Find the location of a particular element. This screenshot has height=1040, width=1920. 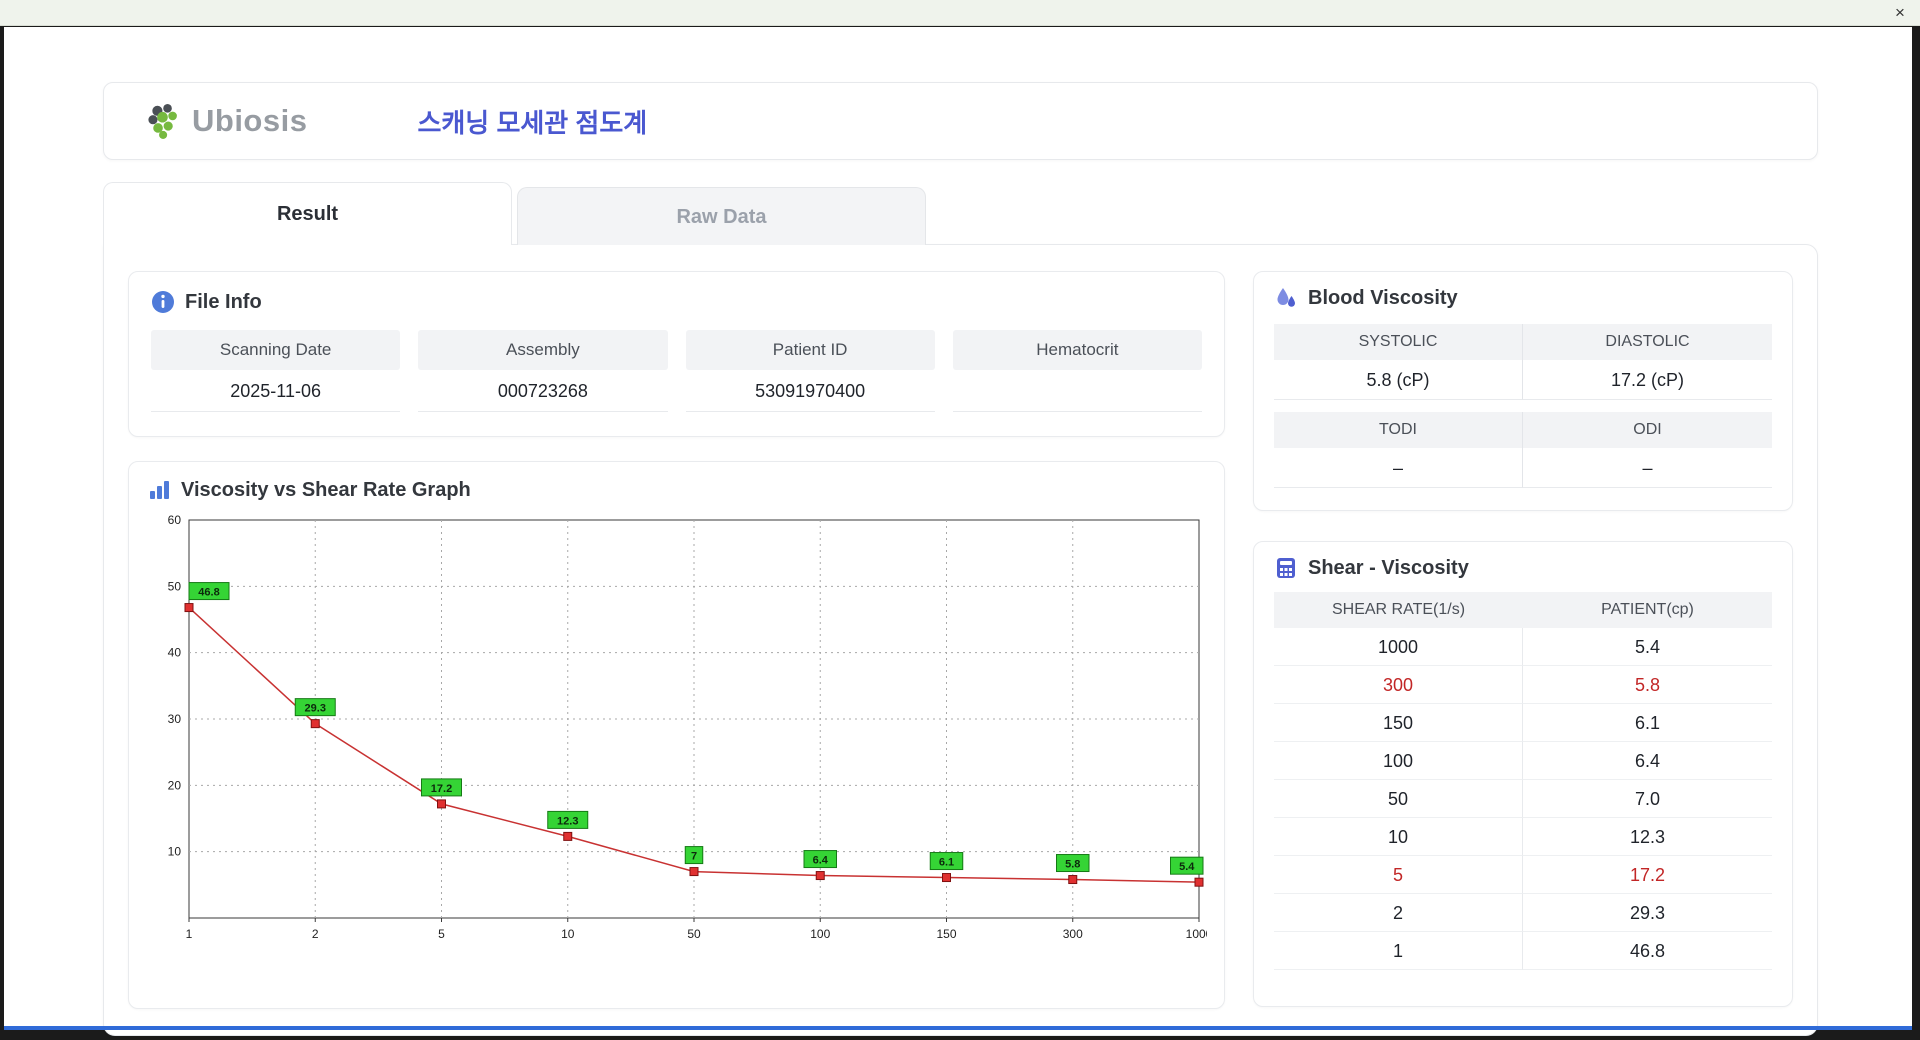

calculator-icon is located at coordinates (1286, 568).